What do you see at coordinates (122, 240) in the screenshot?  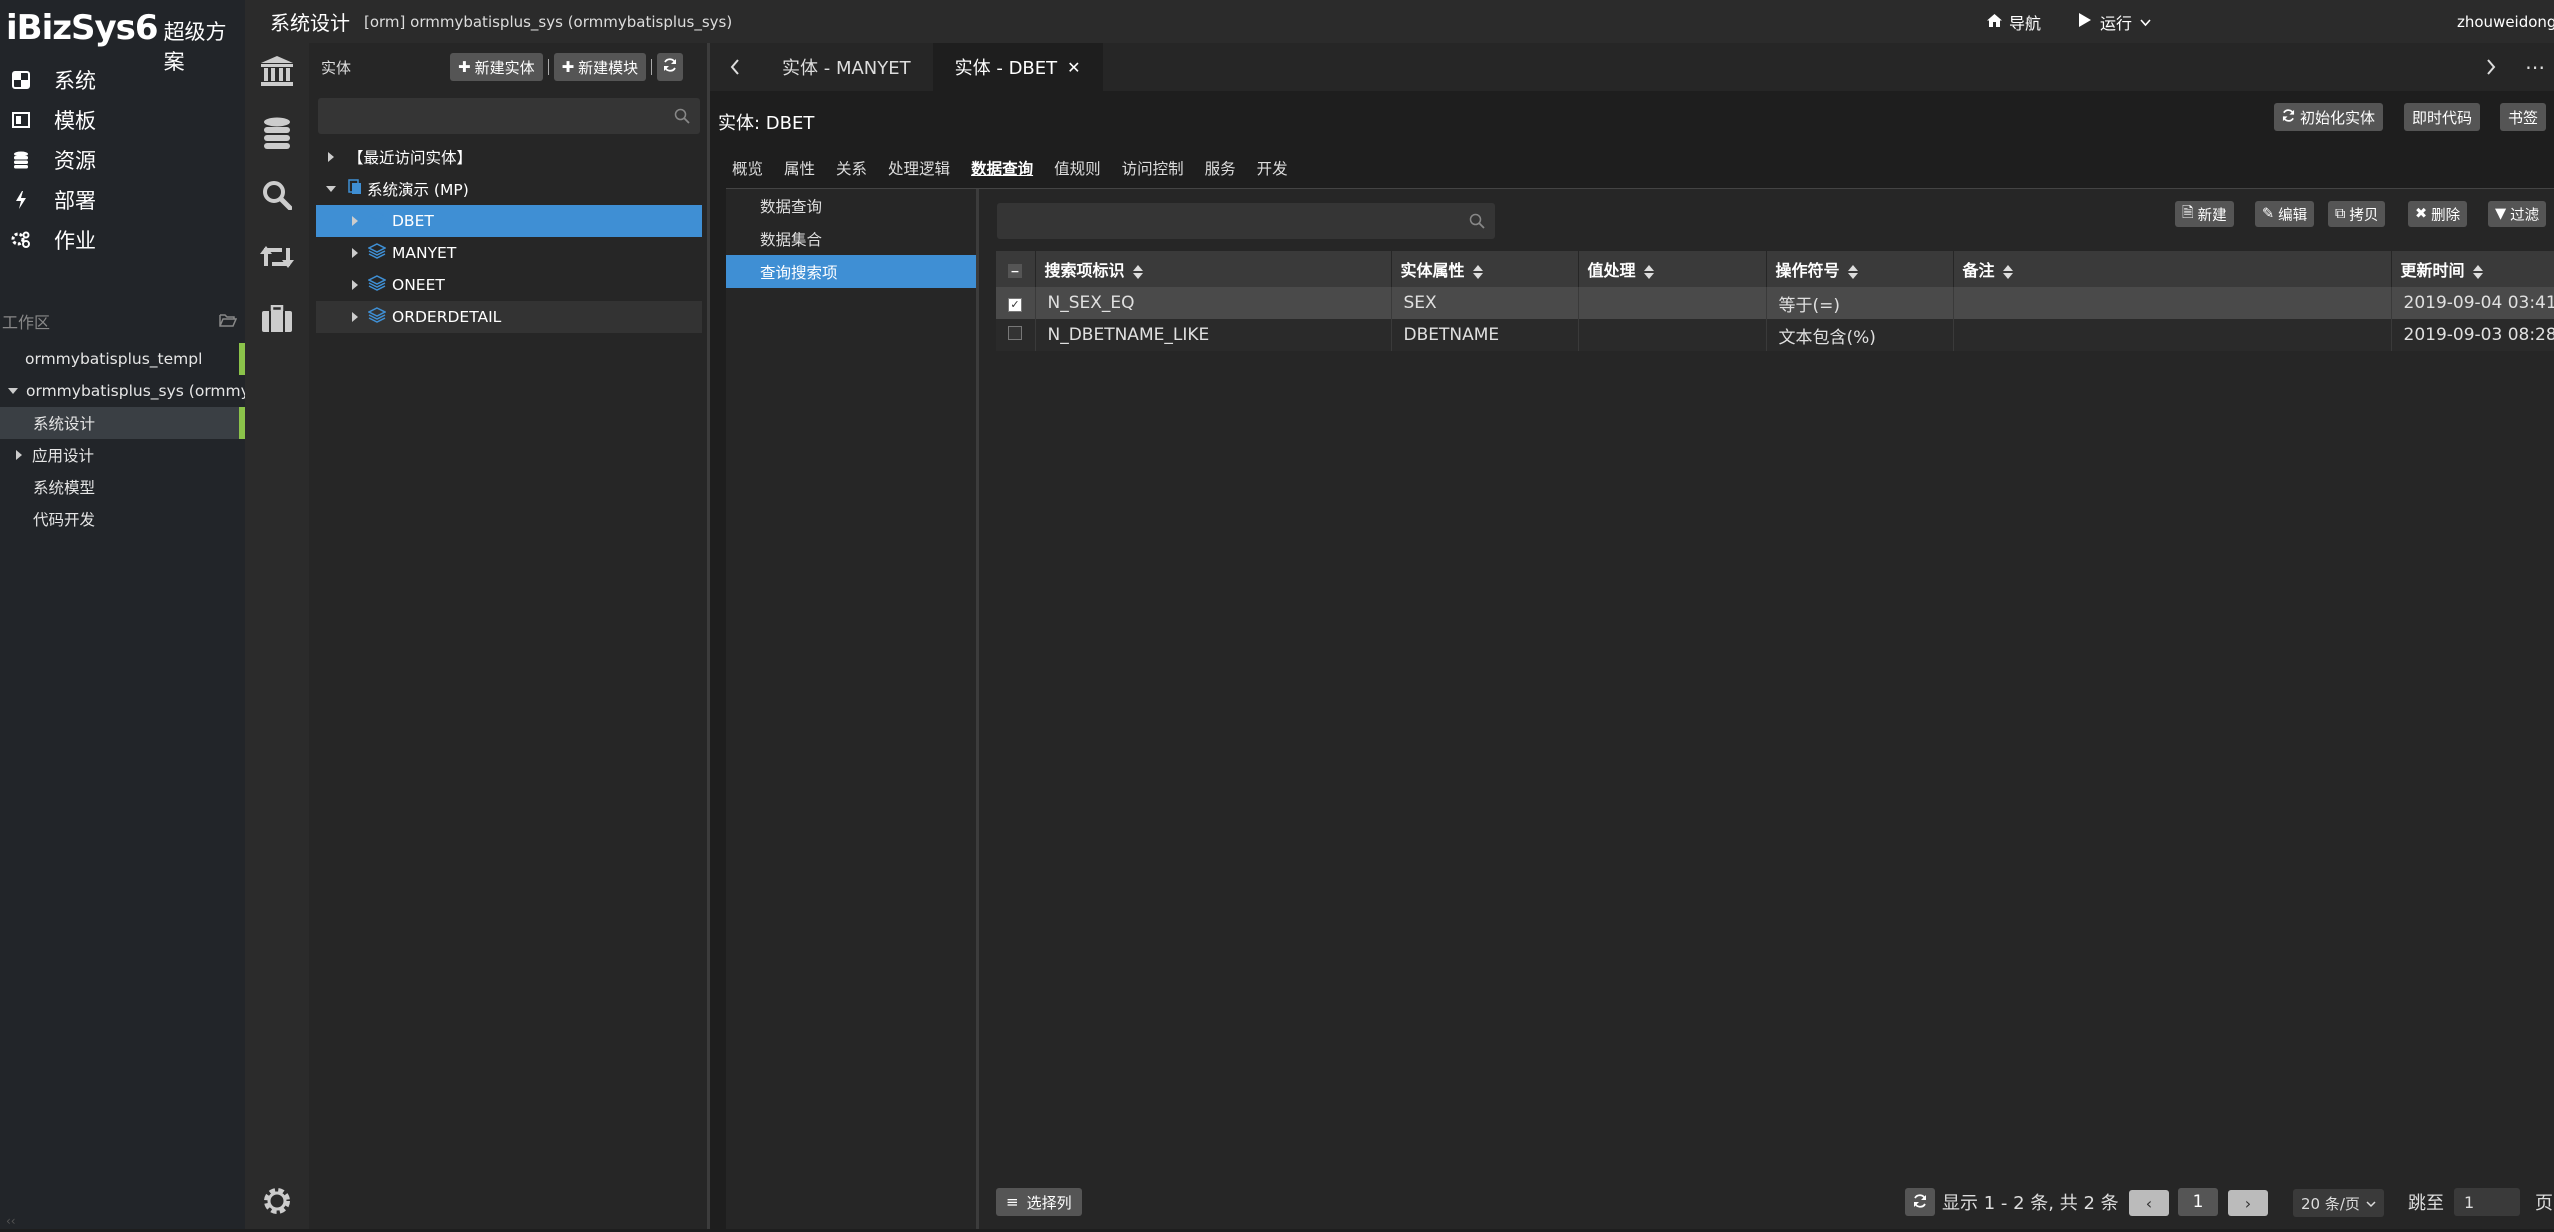 I see `menu-item-job: 作业` at bounding box center [122, 240].